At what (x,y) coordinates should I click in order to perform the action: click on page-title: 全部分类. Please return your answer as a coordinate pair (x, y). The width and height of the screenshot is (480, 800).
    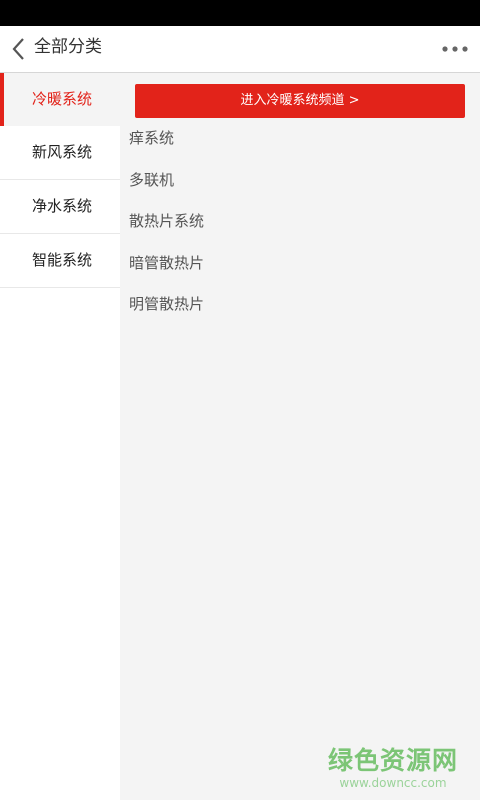
    Looking at the image, I should click on (68, 47).